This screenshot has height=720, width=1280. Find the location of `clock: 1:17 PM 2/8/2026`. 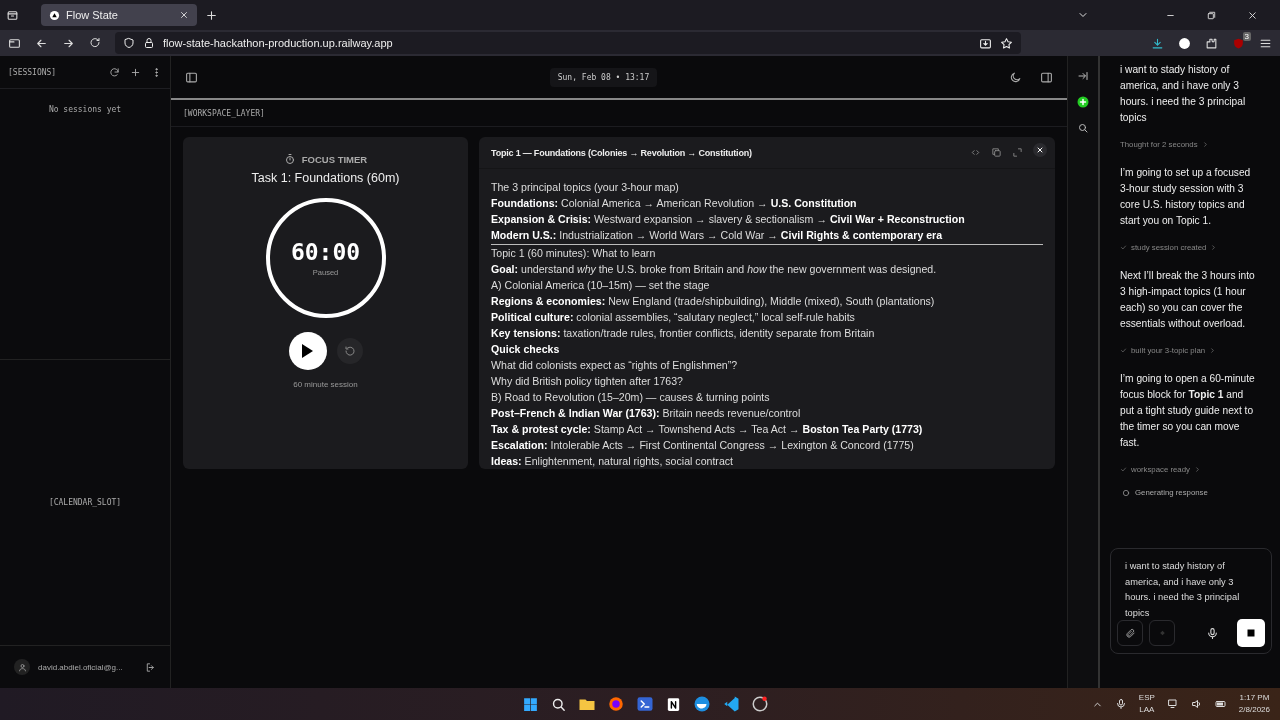

clock: 1:17 PM 2/8/2026 is located at coordinates (1254, 704).